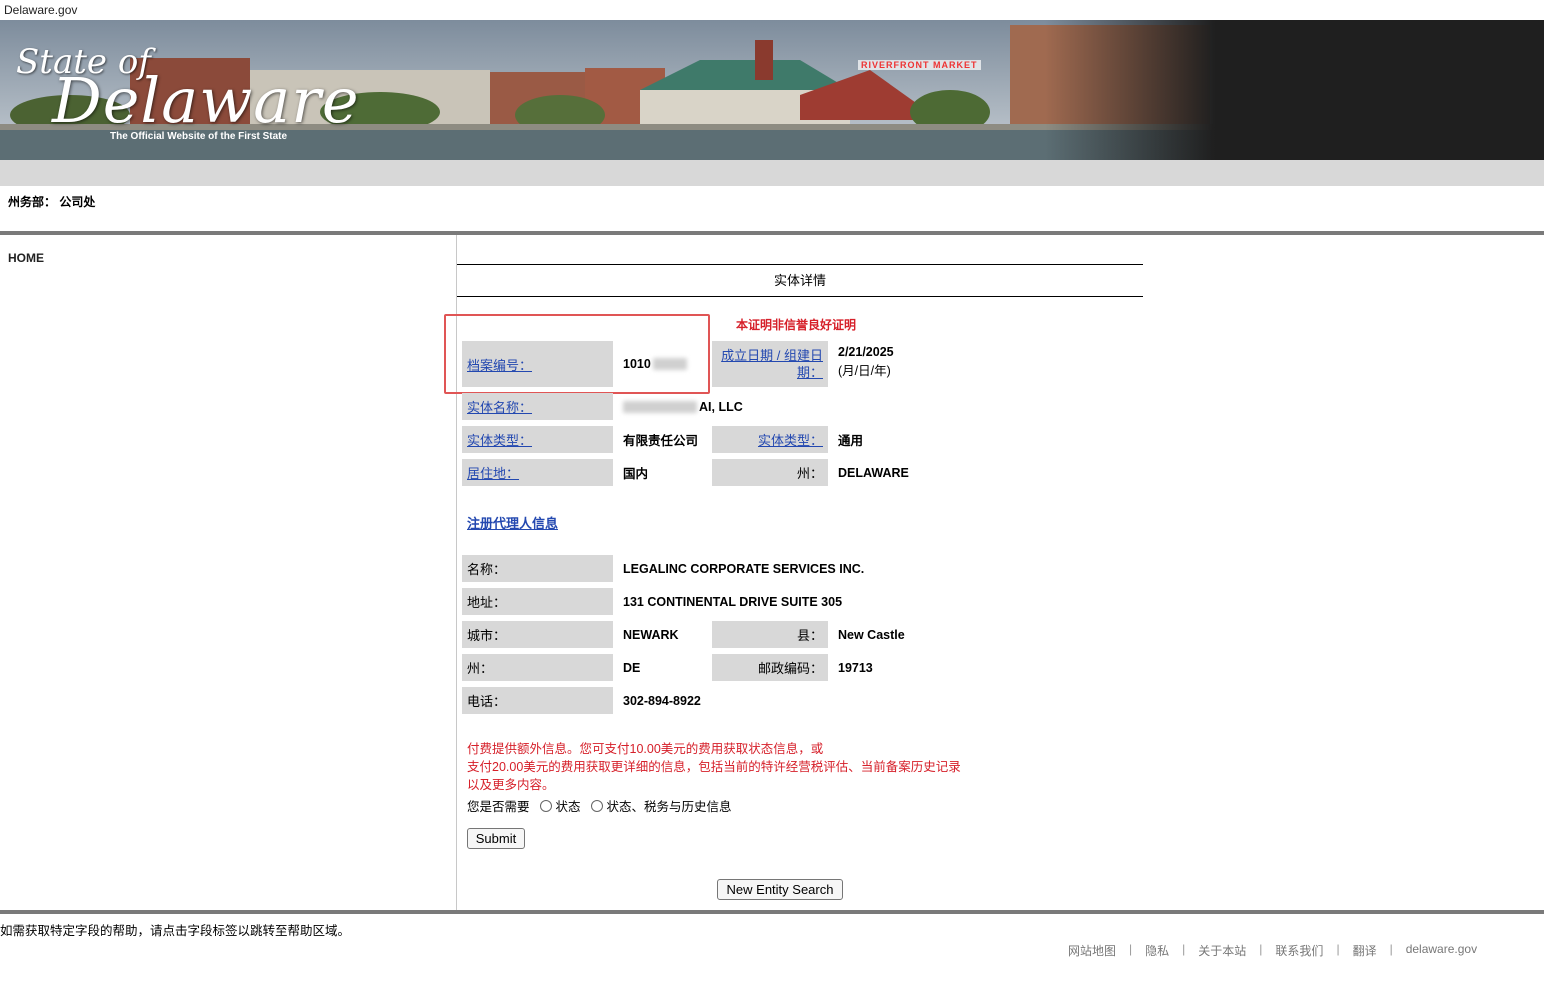 The height and width of the screenshot is (989, 1544). What do you see at coordinates (206, 100) in the screenshot?
I see `logo-delaware-text: Delaware` at bounding box center [206, 100].